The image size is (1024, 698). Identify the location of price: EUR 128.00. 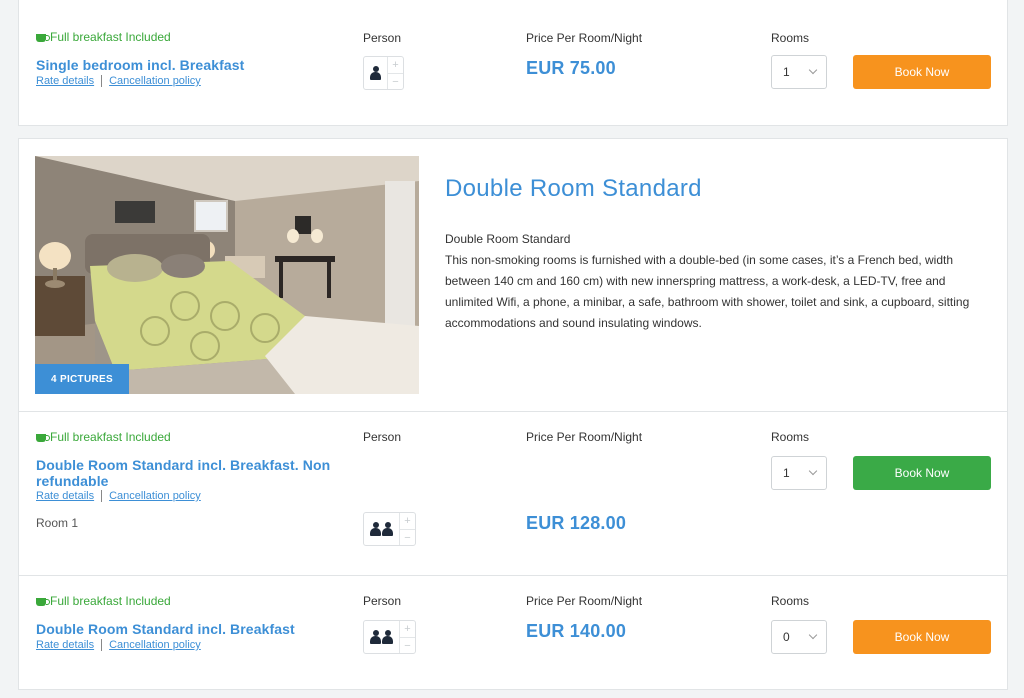
(576, 523).